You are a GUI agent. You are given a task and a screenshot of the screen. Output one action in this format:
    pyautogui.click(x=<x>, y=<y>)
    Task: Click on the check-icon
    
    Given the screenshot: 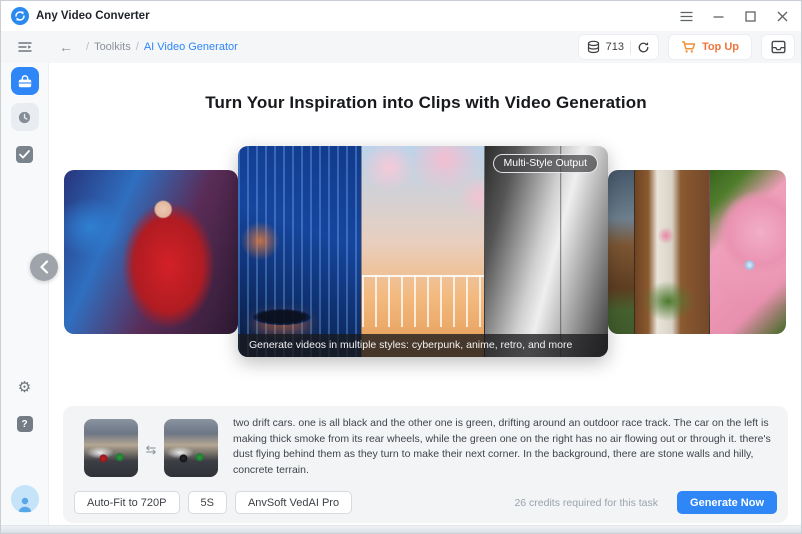 What is the action you would take?
    pyautogui.click(x=24, y=154)
    